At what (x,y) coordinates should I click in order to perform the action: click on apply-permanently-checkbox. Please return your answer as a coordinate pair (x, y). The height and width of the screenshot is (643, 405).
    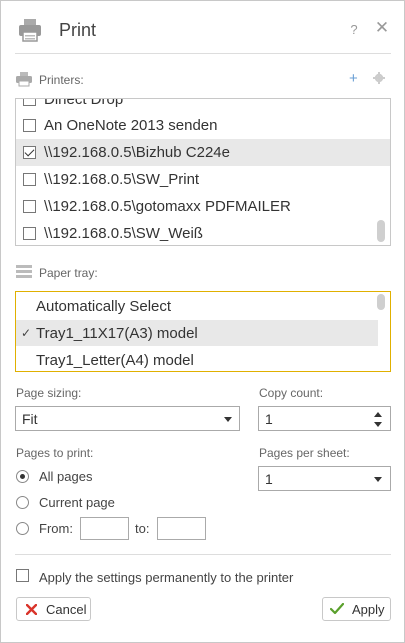
    Looking at the image, I should click on (22, 575).